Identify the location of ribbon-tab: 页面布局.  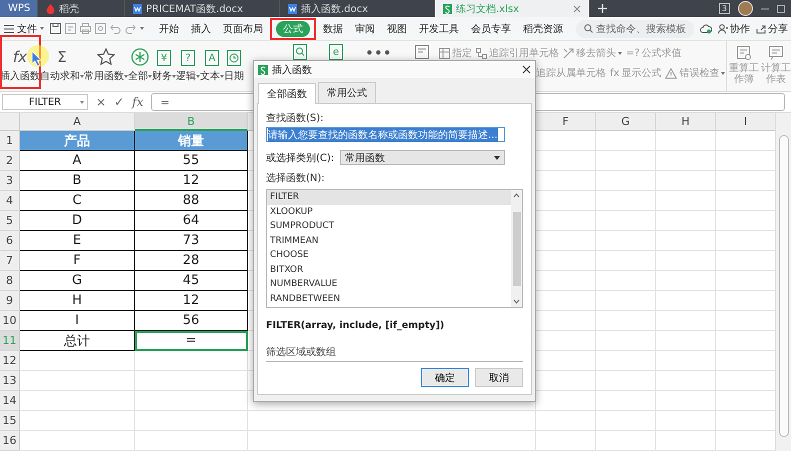
(243, 28).